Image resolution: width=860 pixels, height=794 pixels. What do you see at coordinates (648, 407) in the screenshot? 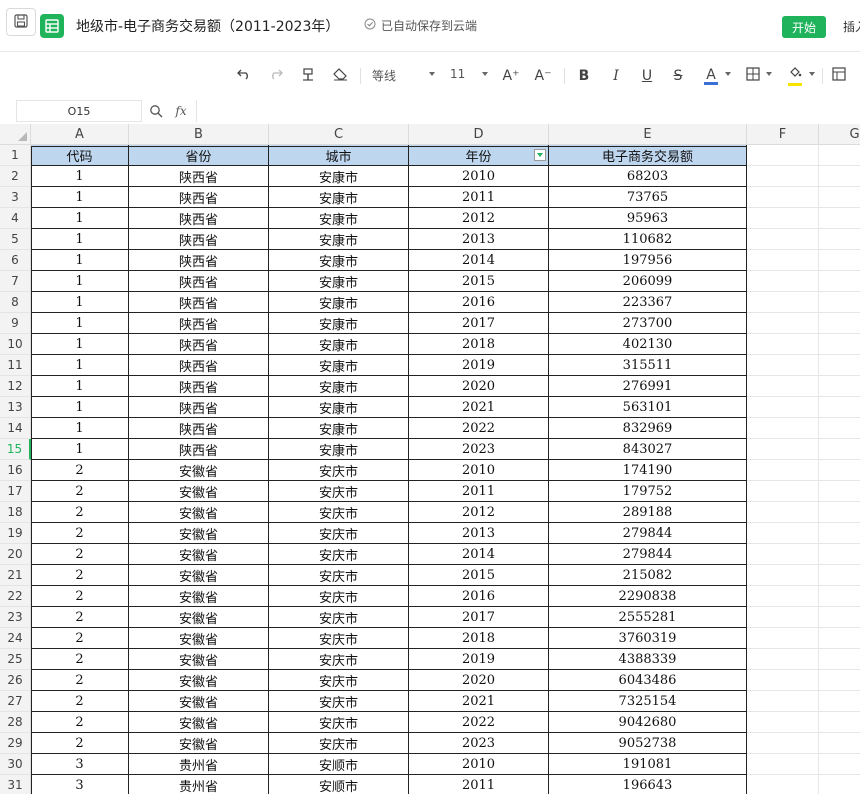
I see `table-cell: 563101` at bounding box center [648, 407].